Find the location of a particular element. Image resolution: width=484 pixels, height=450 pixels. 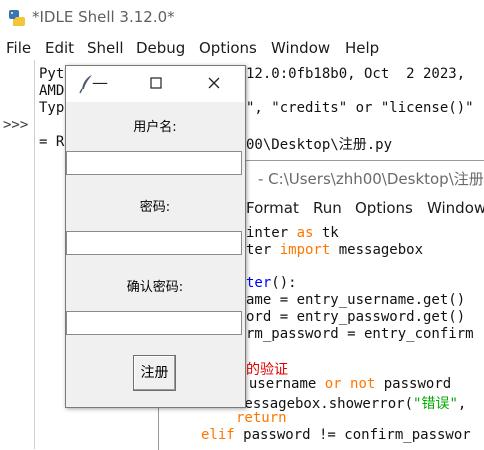

editor-menu-format: Format is located at coordinates (272, 208).